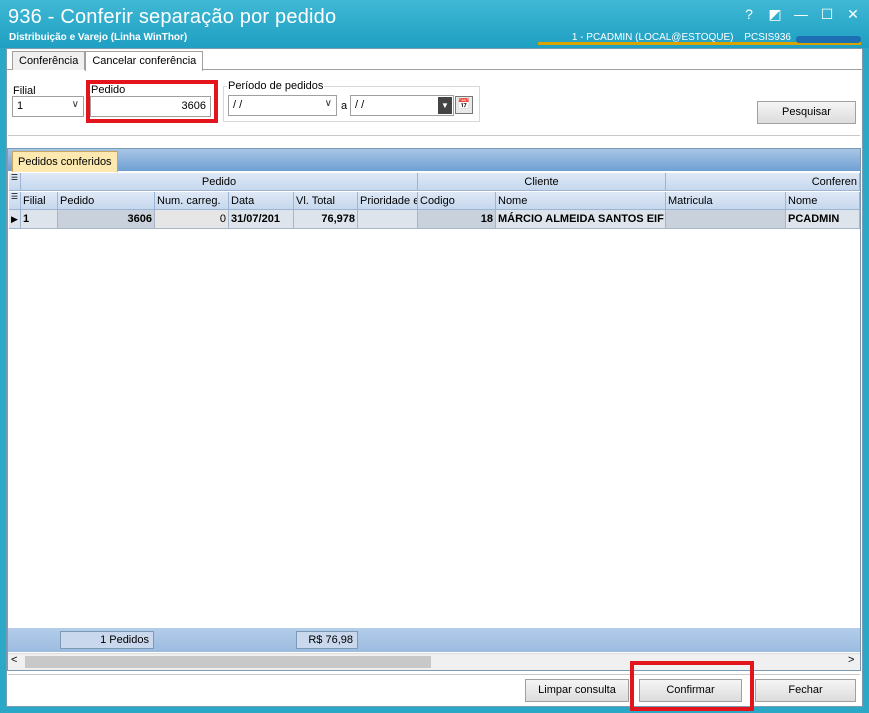 This screenshot has width=869, height=713. What do you see at coordinates (388, 201) in the screenshot?
I see `col-prioridade: Prioridade e` at bounding box center [388, 201].